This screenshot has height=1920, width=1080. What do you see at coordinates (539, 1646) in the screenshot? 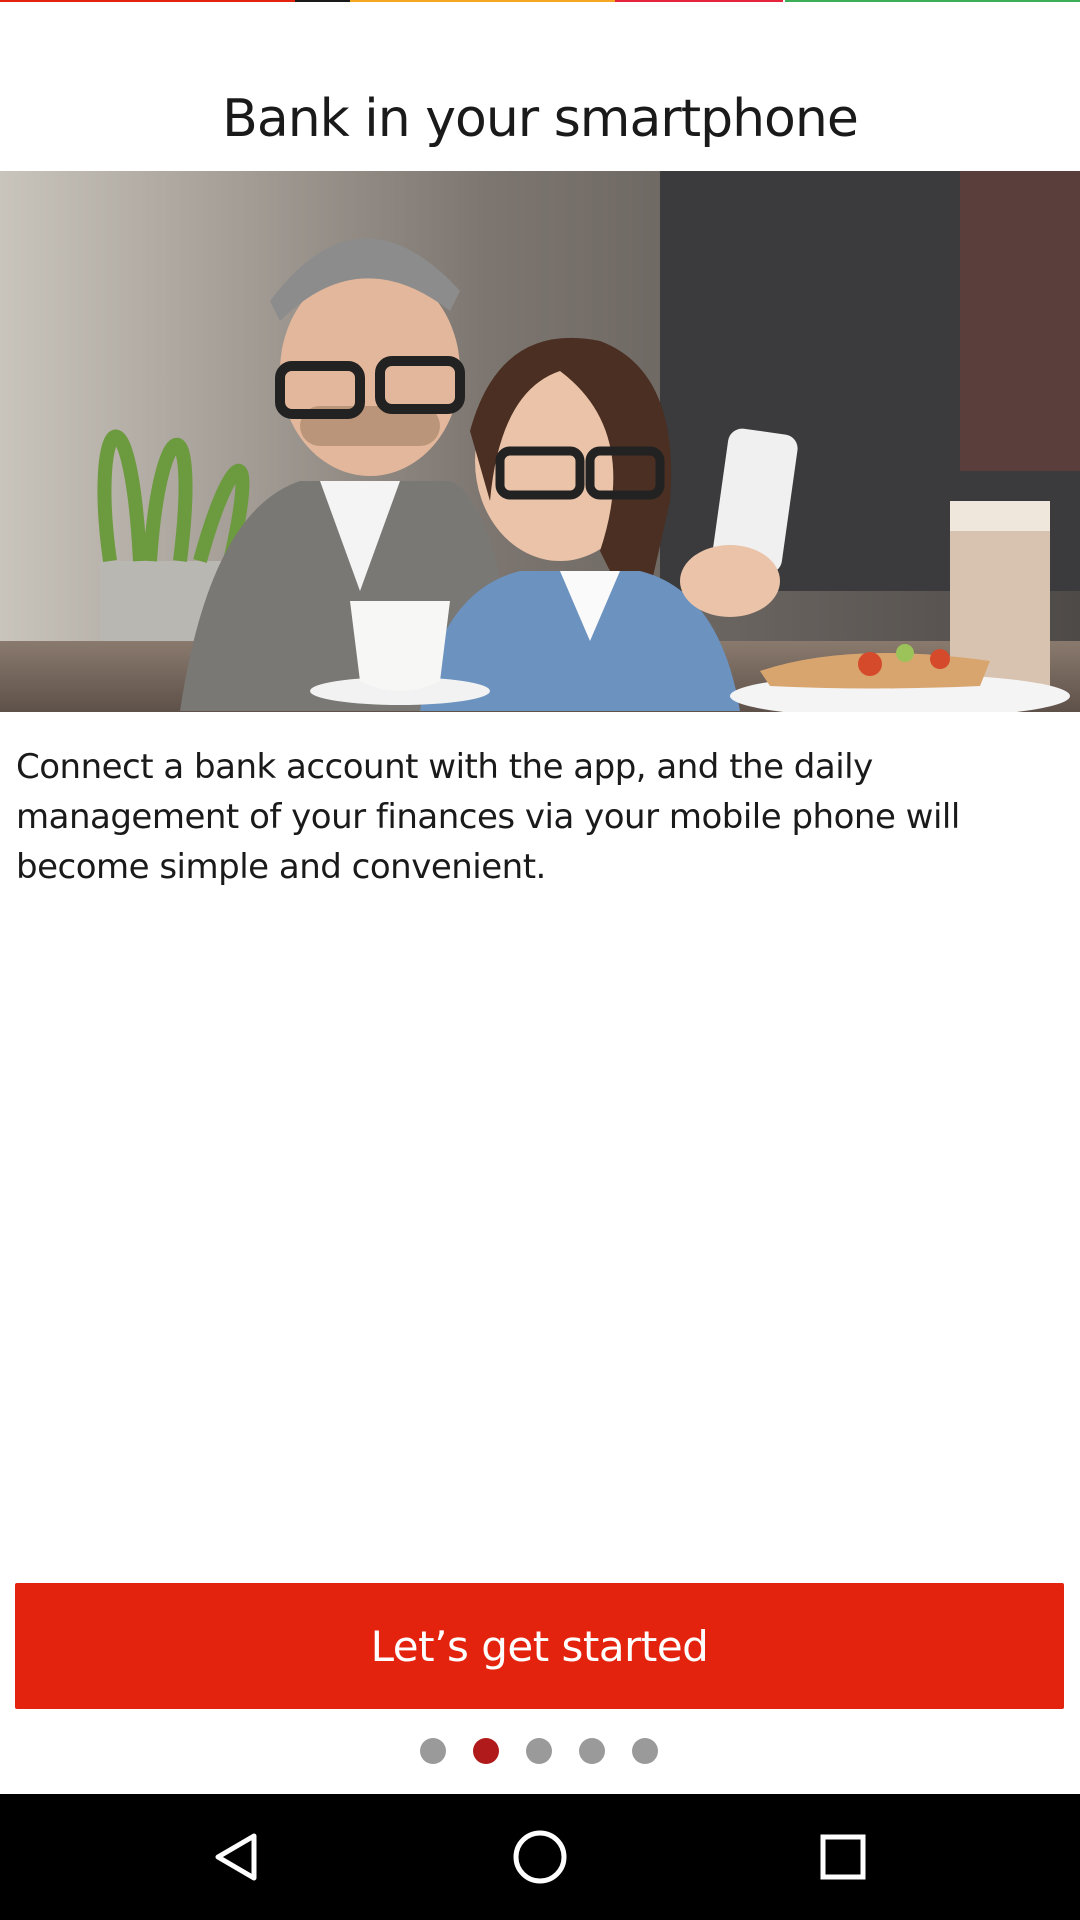
I see `get-started-button: Let’s get started` at bounding box center [539, 1646].